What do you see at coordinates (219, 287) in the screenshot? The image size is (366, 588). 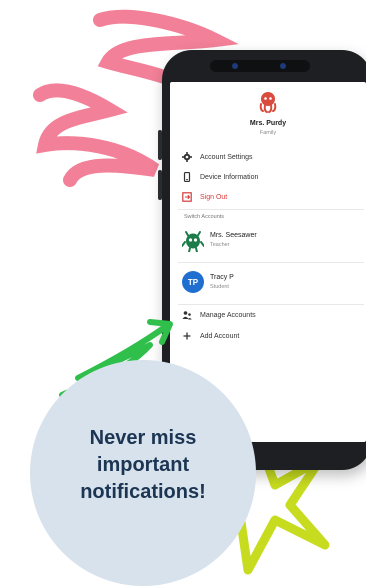 I see `account-role: Student` at bounding box center [219, 287].